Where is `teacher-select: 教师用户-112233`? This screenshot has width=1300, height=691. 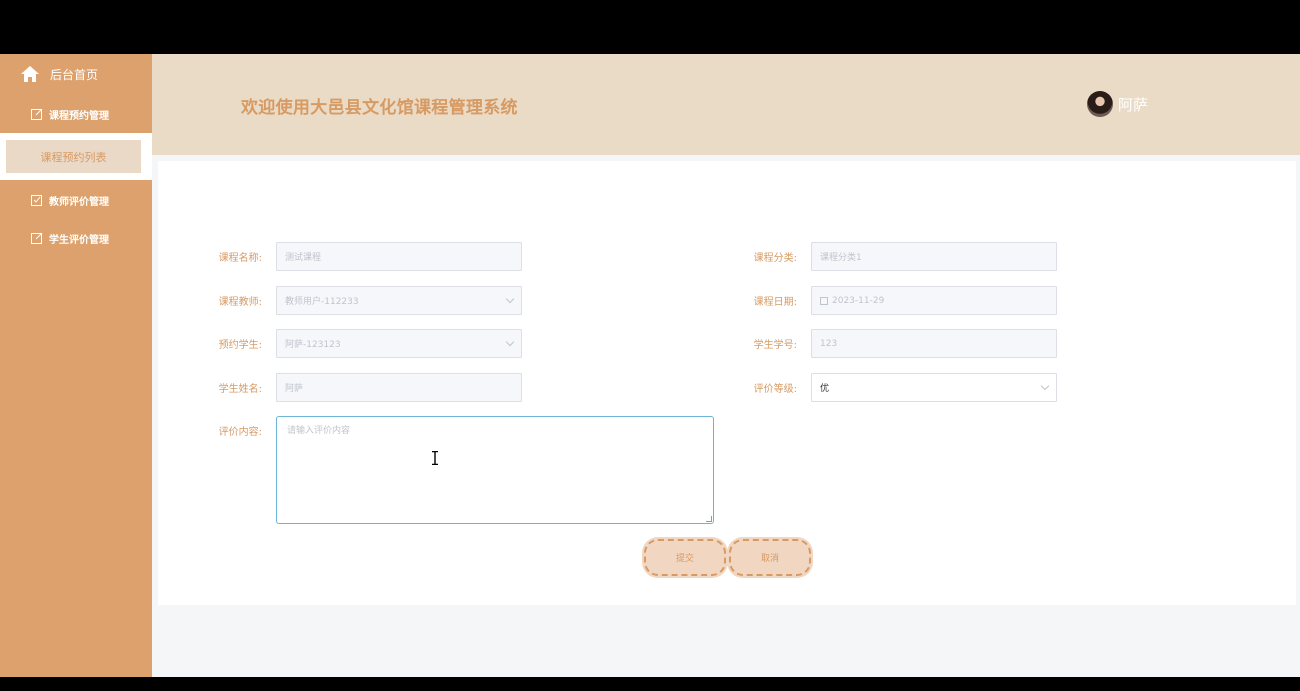 teacher-select: 教师用户-112233 is located at coordinates (399, 300).